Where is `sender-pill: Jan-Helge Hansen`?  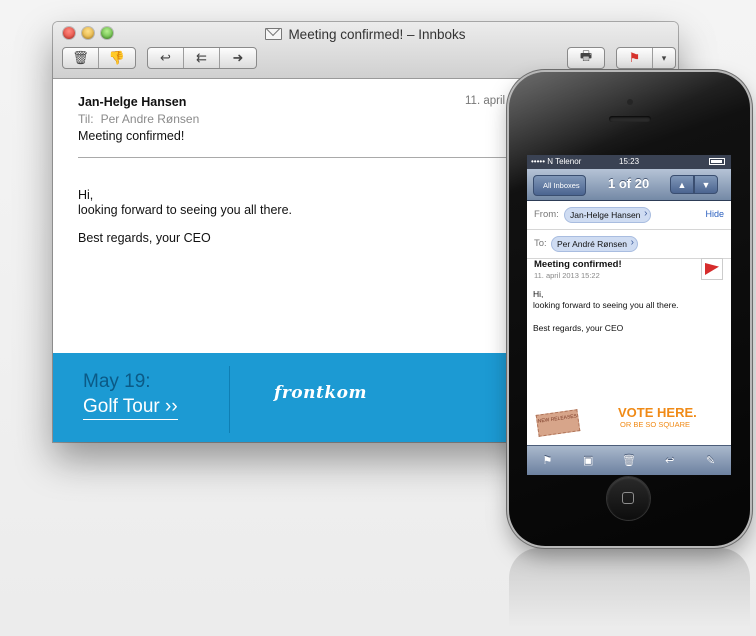
sender-pill: Jan-Helge Hansen is located at coordinates (608, 215).